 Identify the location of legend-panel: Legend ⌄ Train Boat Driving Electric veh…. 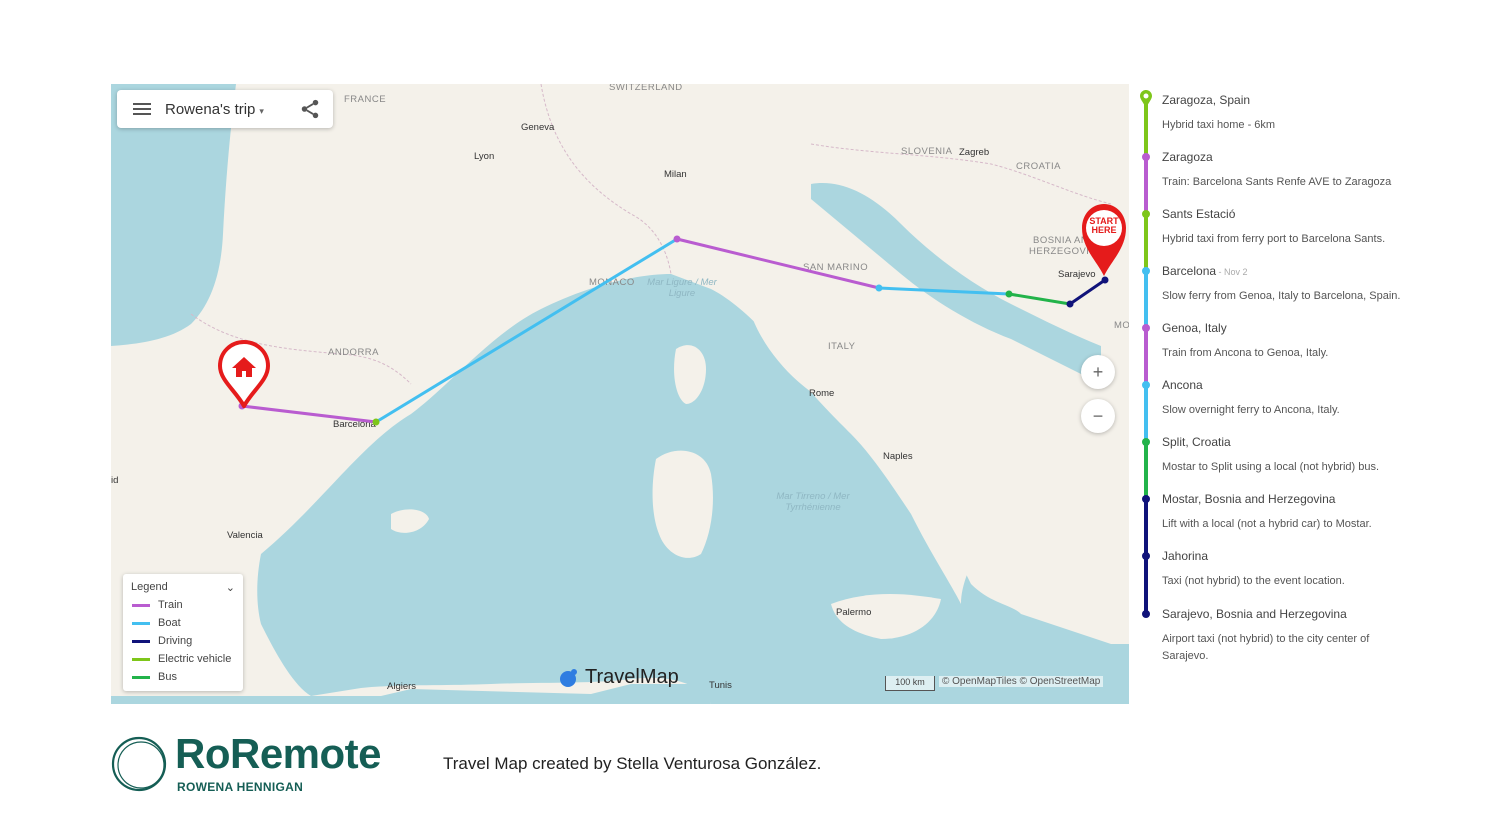
(183, 632).